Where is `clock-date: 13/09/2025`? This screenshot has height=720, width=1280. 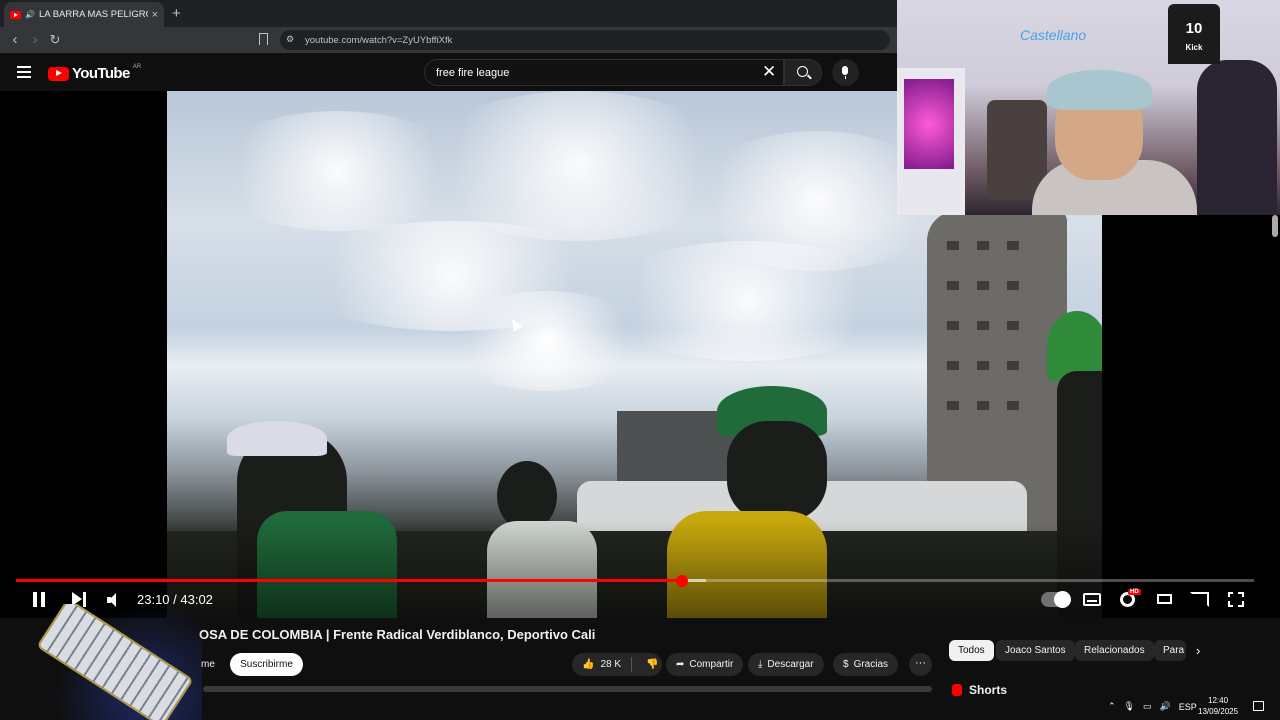
clock-date: 13/09/2025 is located at coordinates (1218, 711).